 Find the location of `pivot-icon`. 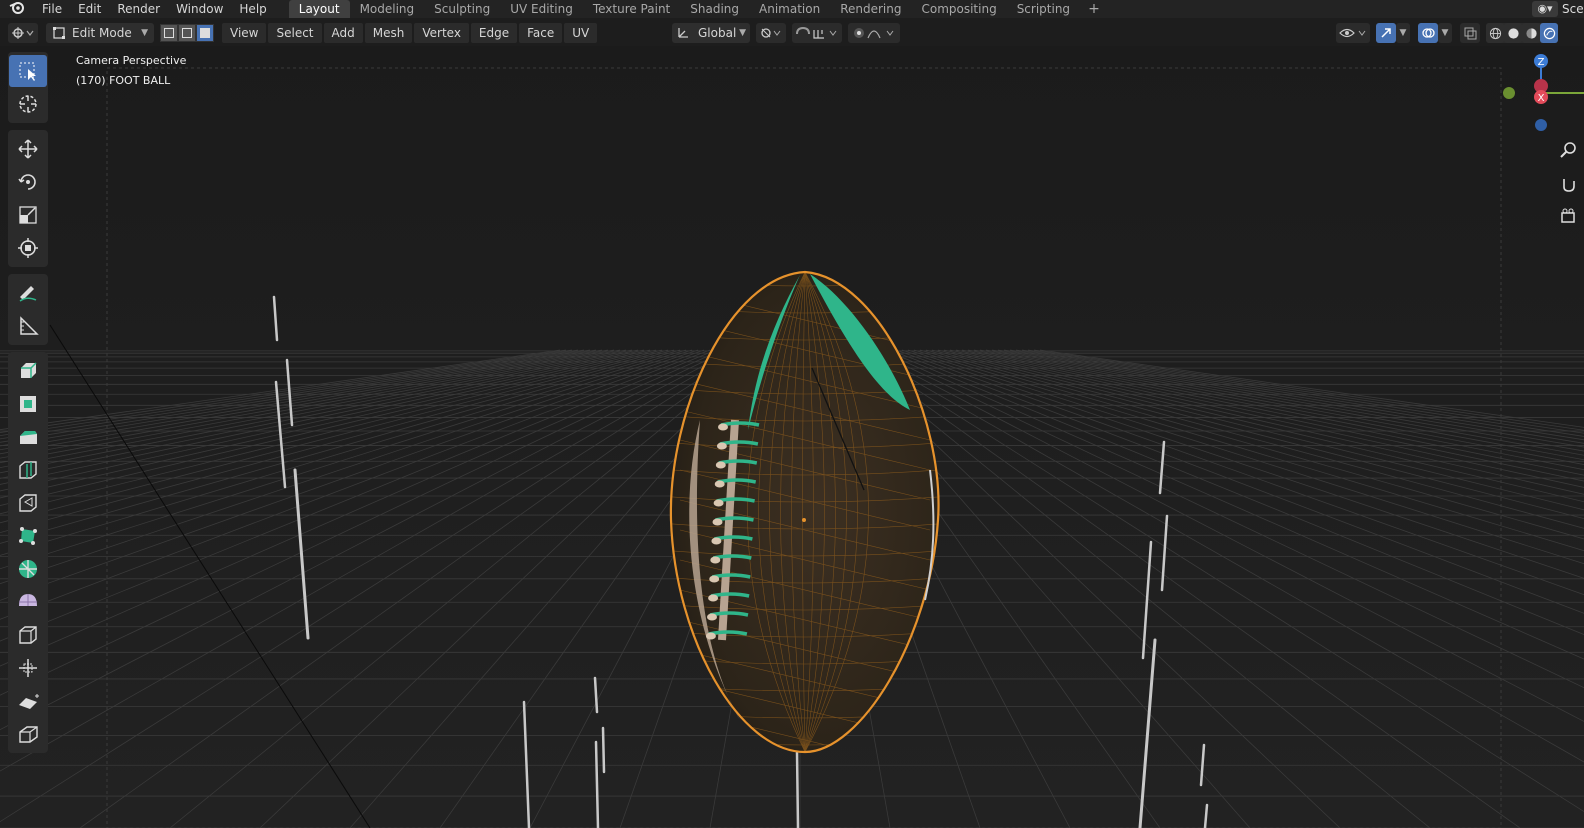

pivot-icon is located at coordinates (771, 33).